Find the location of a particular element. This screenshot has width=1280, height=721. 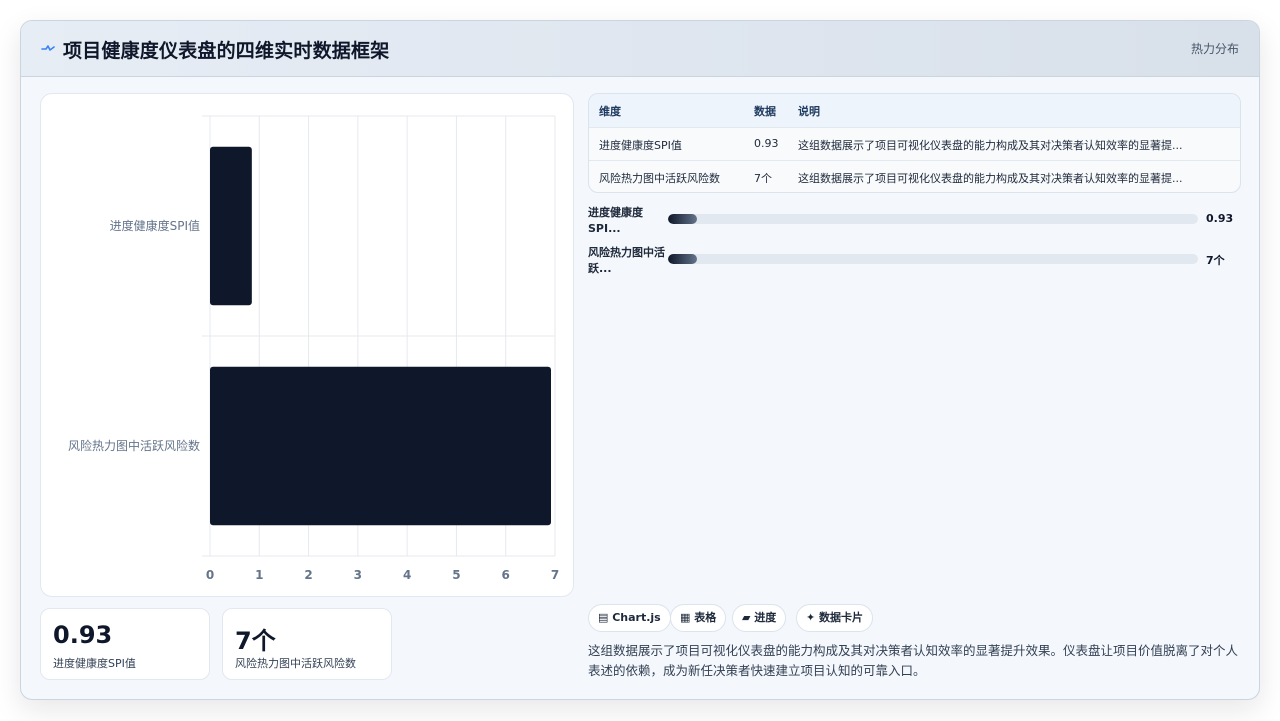

progress-row-risks: 风险热力图中活跃... 7个 is located at coordinates (914, 262).